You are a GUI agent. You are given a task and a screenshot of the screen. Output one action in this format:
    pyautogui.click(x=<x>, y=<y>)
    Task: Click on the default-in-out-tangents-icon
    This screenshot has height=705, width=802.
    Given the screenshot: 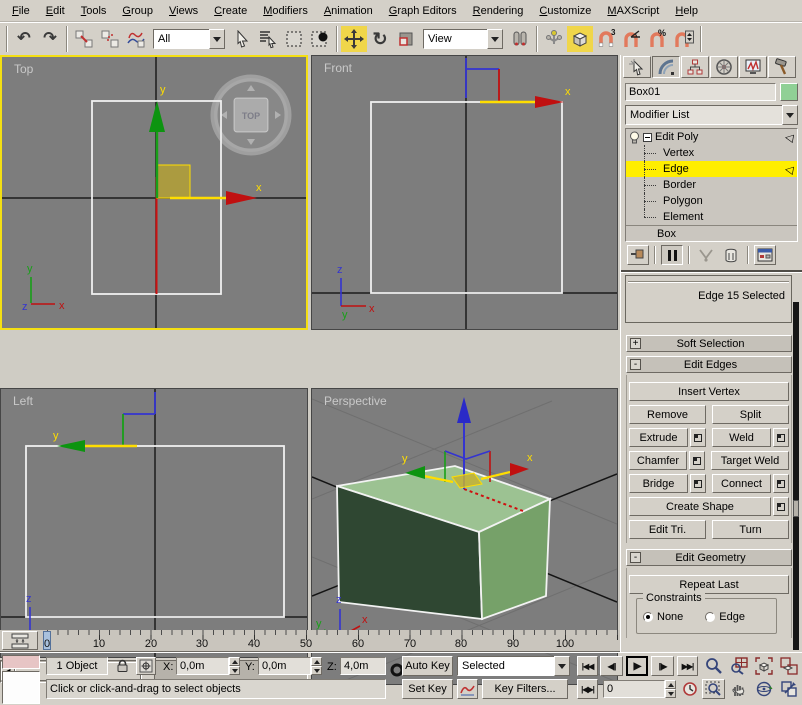 What is the action you would take?
    pyautogui.click(x=467, y=689)
    